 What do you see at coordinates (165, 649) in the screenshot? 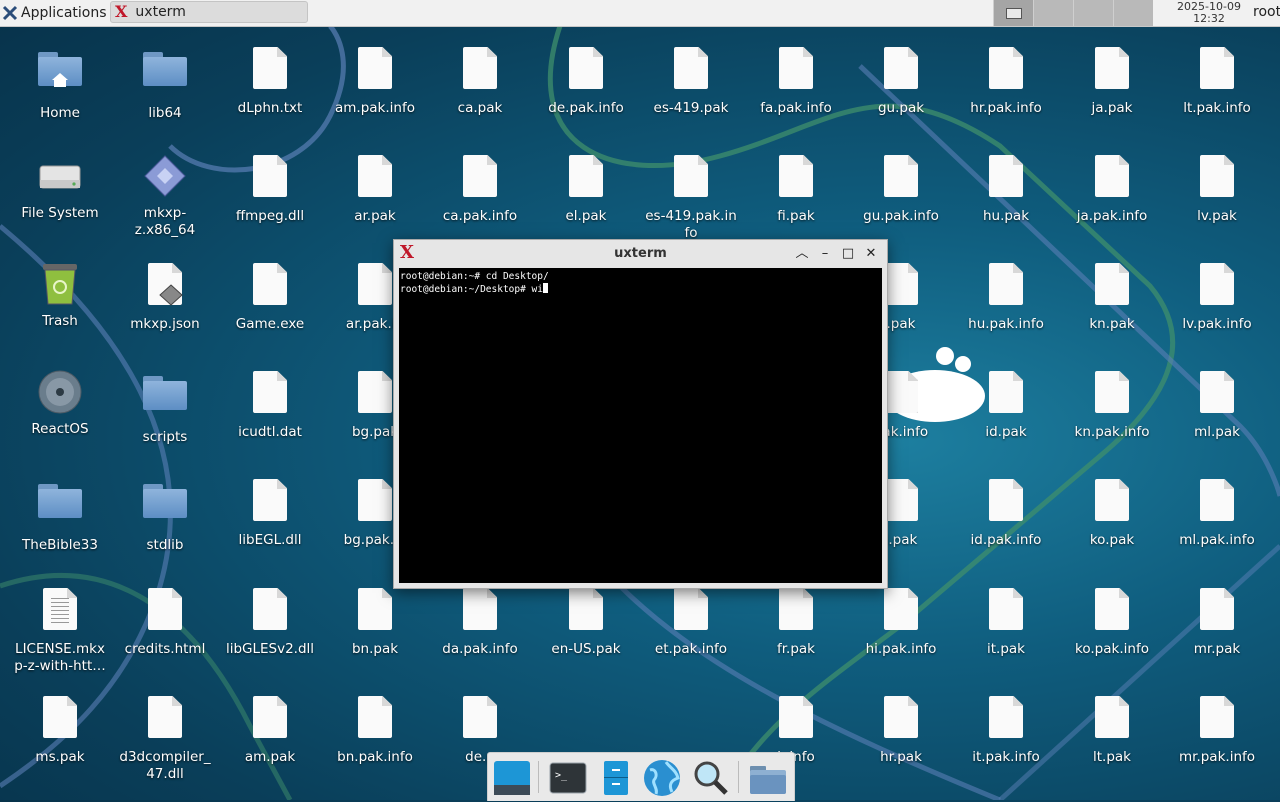
I see `desktop-icon-label: credits.html` at bounding box center [165, 649].